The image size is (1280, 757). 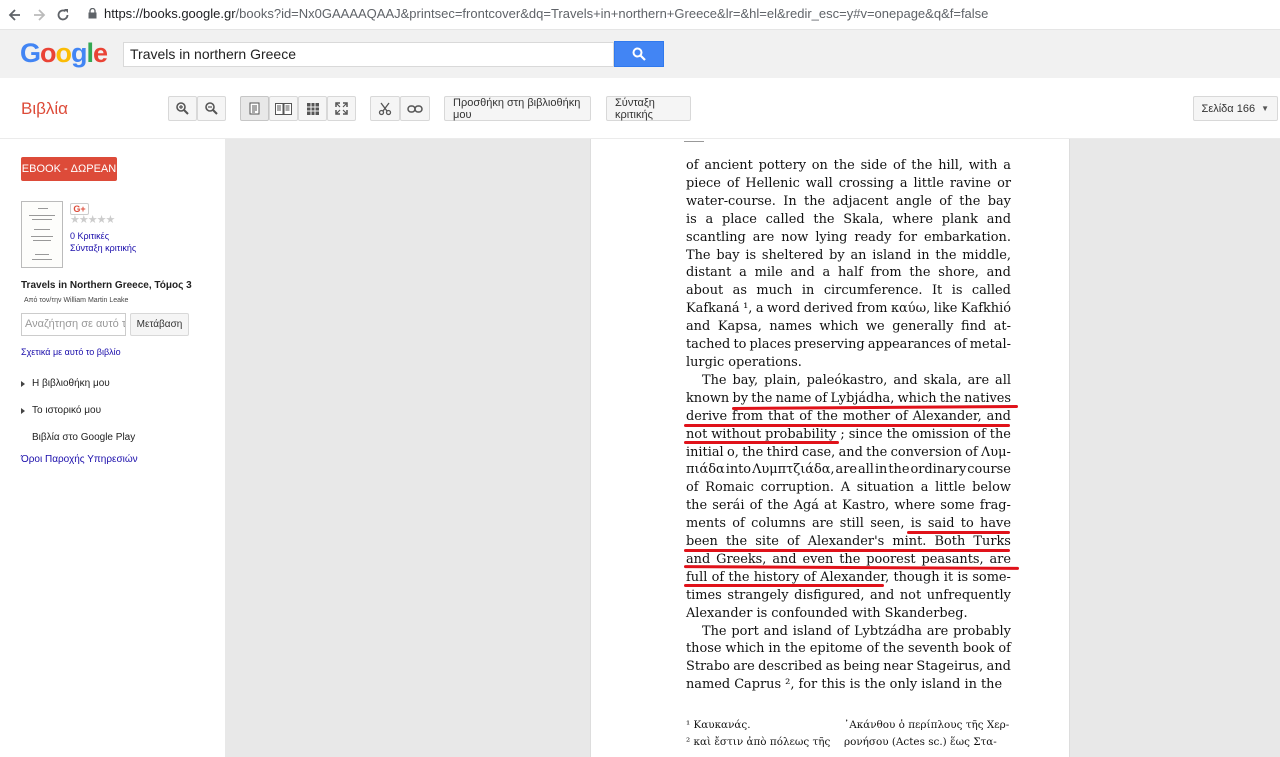 I want to click on reload-icon, so click(x=63, y=15).